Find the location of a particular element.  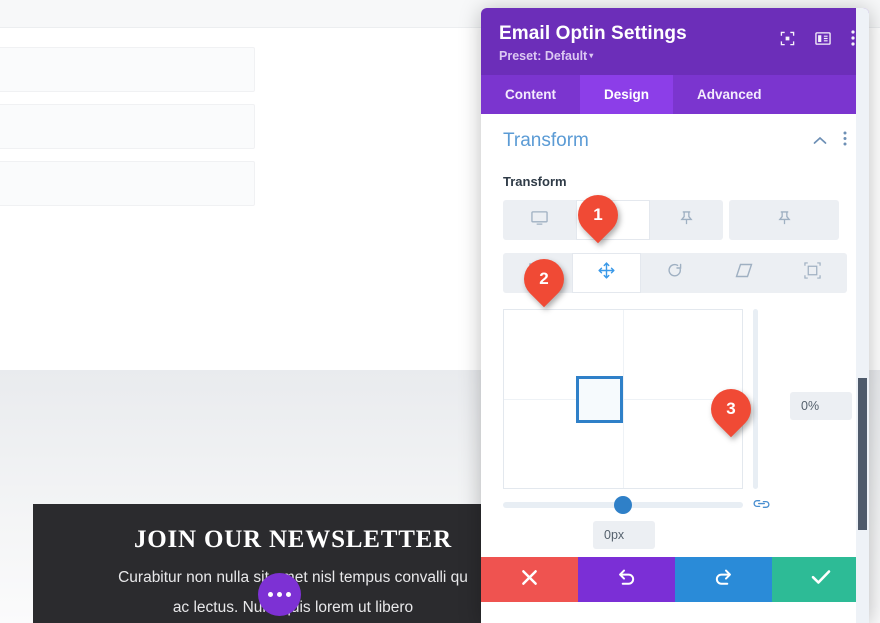

undo-icon is located at coordinates (626, 579).